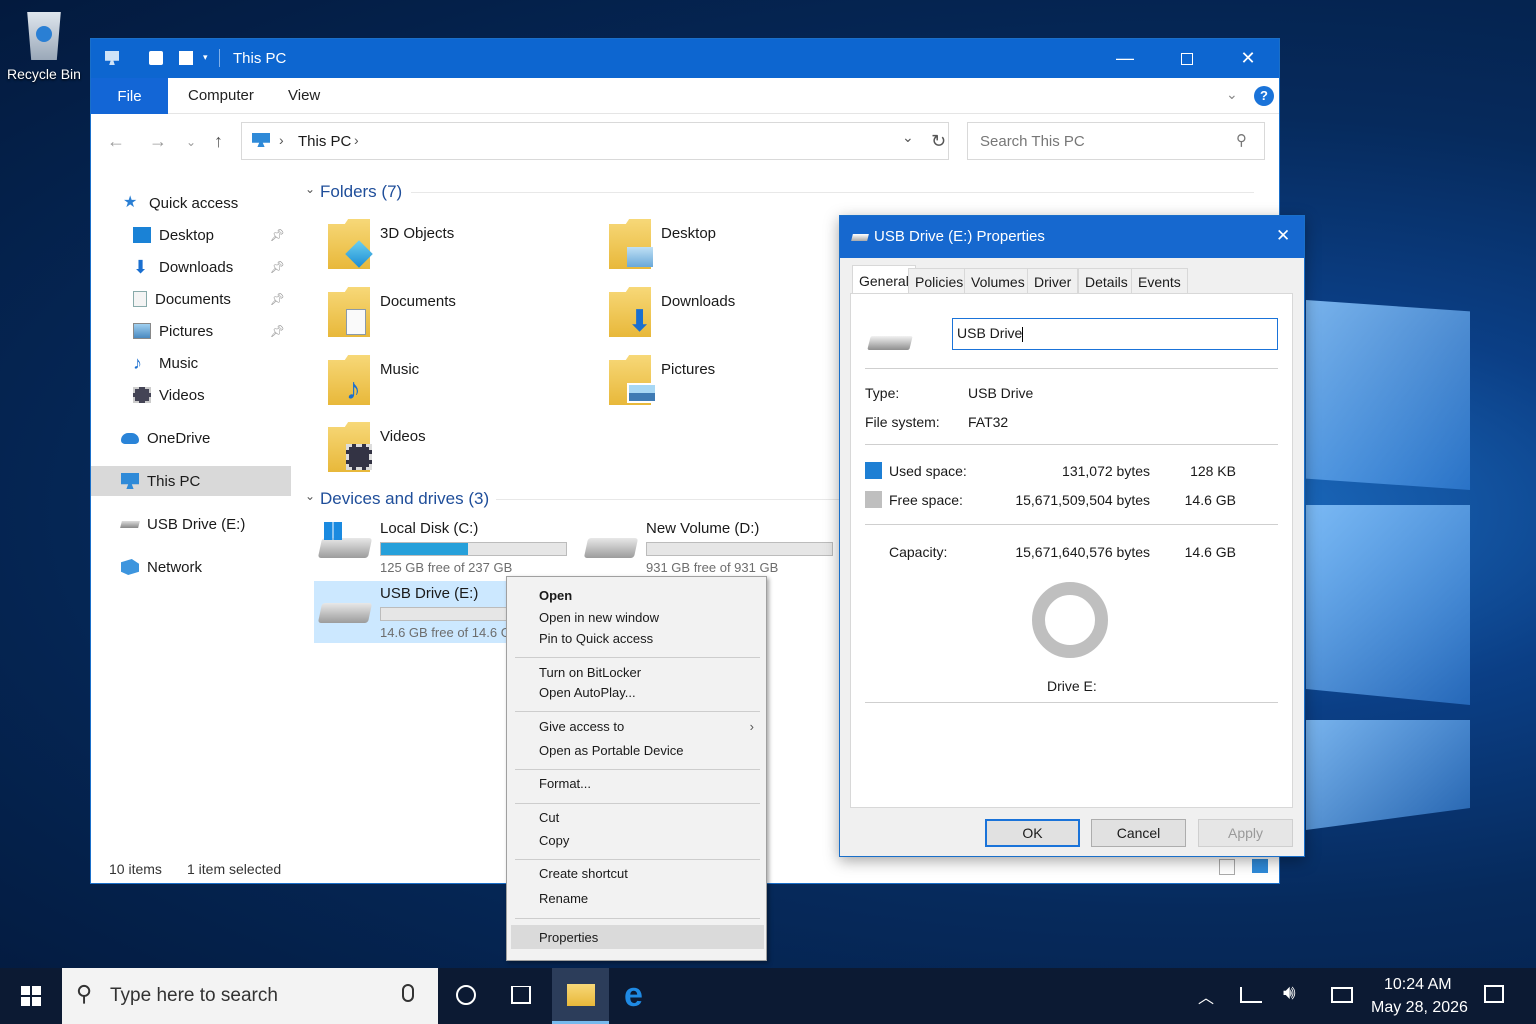 The height and width of the screenshot is (1024, 1536). I want to click on details-view-icon, so click(1227, 867).